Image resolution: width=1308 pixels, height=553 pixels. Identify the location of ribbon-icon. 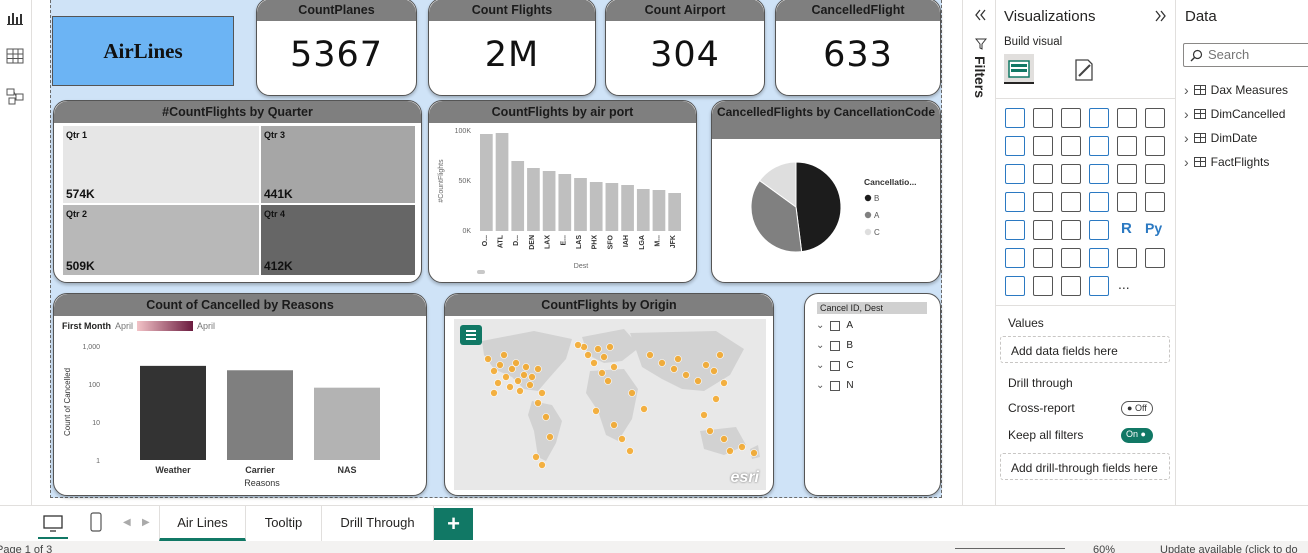
(1155, 146).